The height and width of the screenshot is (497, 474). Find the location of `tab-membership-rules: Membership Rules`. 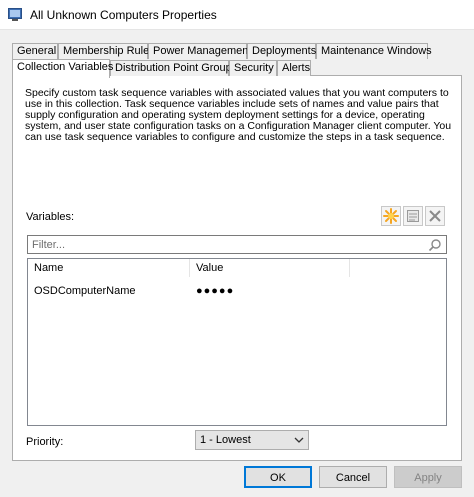

tab-membership-rules: Membership Rules is located at coordinates (106, 51).